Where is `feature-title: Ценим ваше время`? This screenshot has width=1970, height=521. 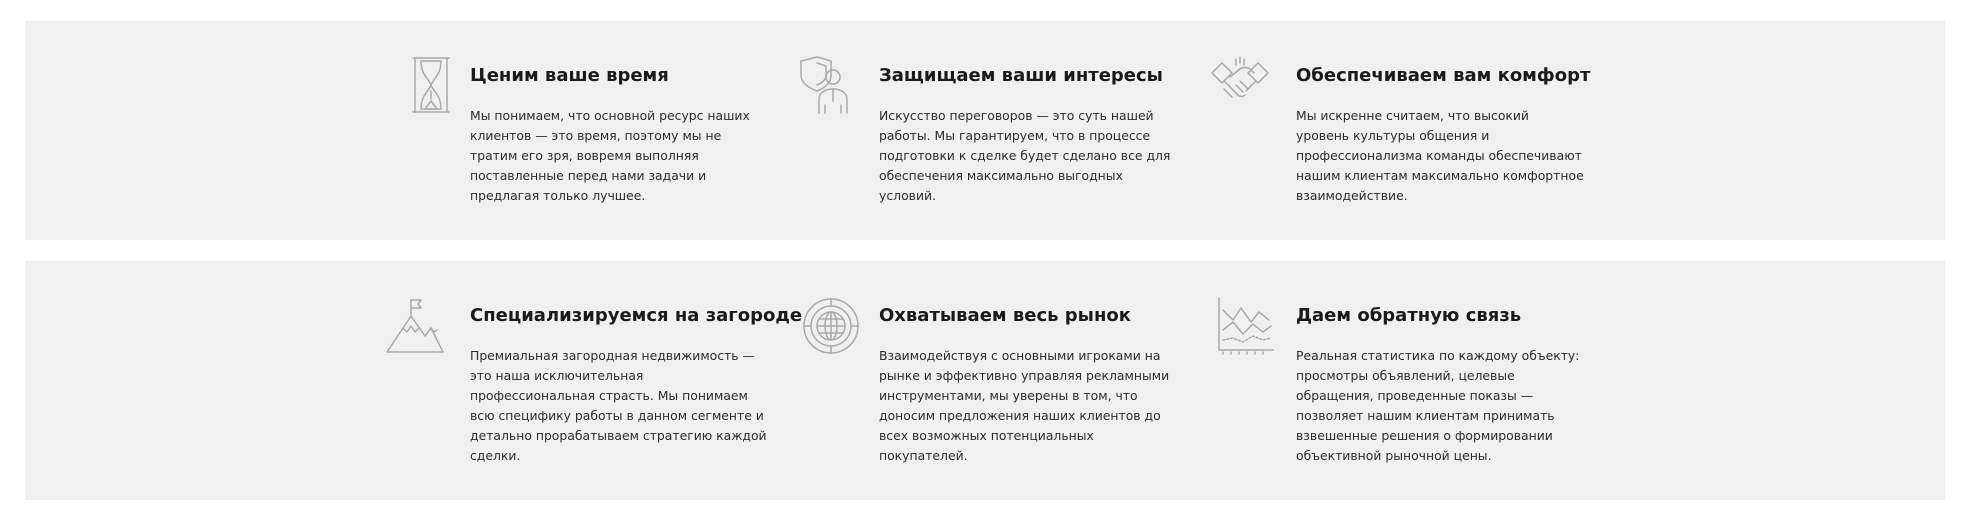
feature-title: Ценим ваше время is located at coordinates (569, 75).